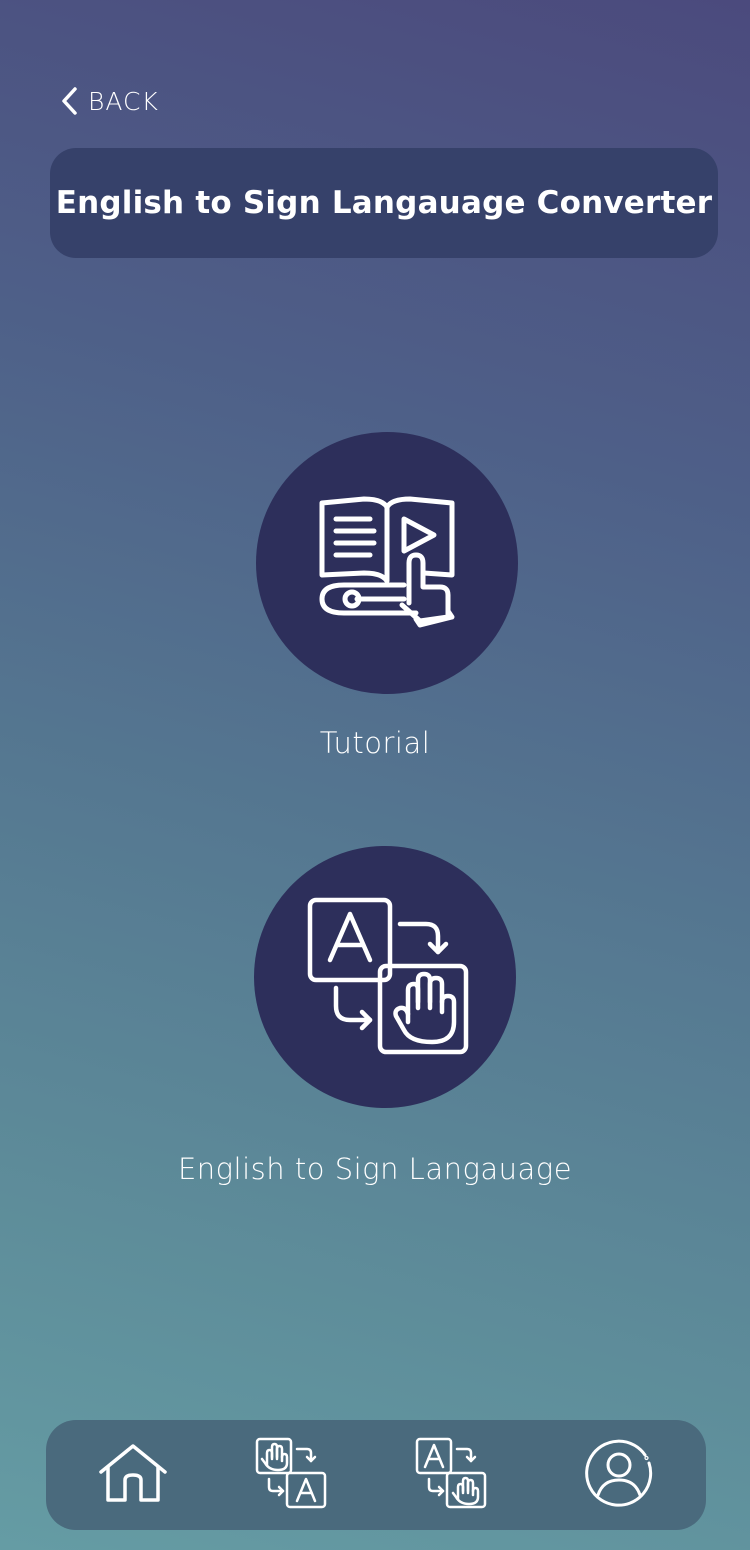 Image resolution: width=750 pixels, height=1550 pixels. I want to click on nav-text-to-sign, so click(451, 1475).